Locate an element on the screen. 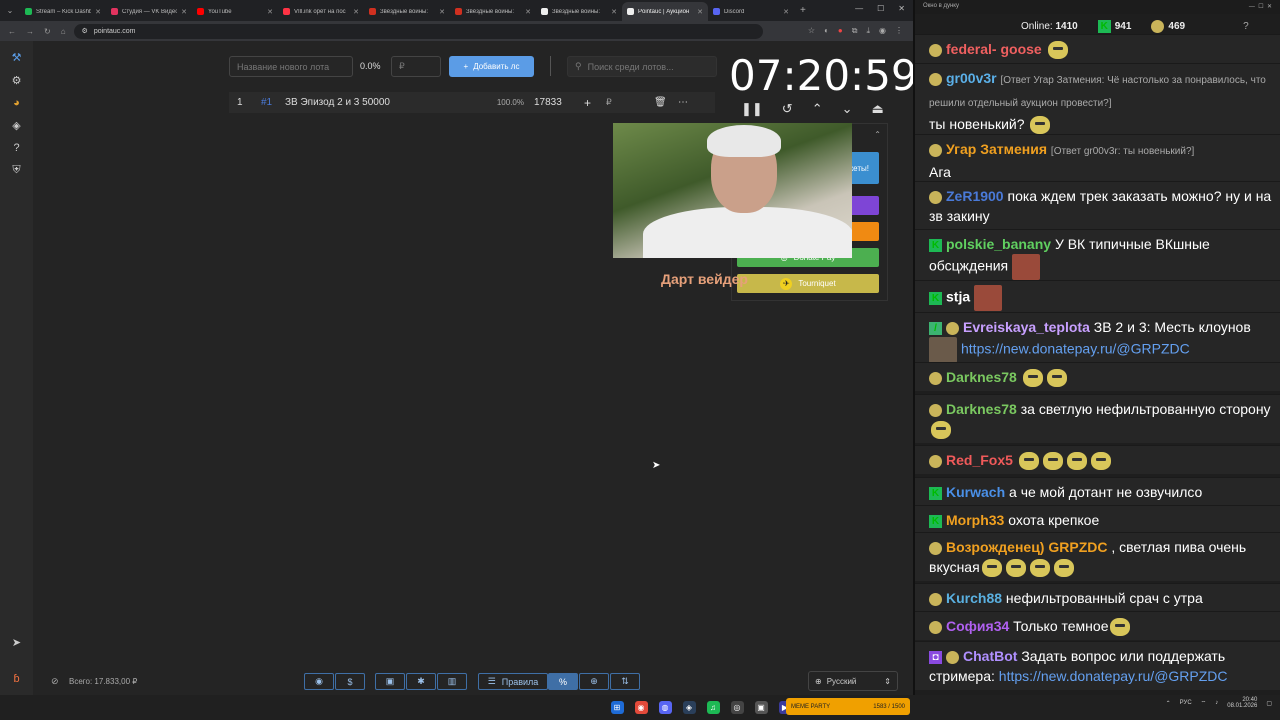  settings-icon: ⚙ is located at coordinates (17, 80).